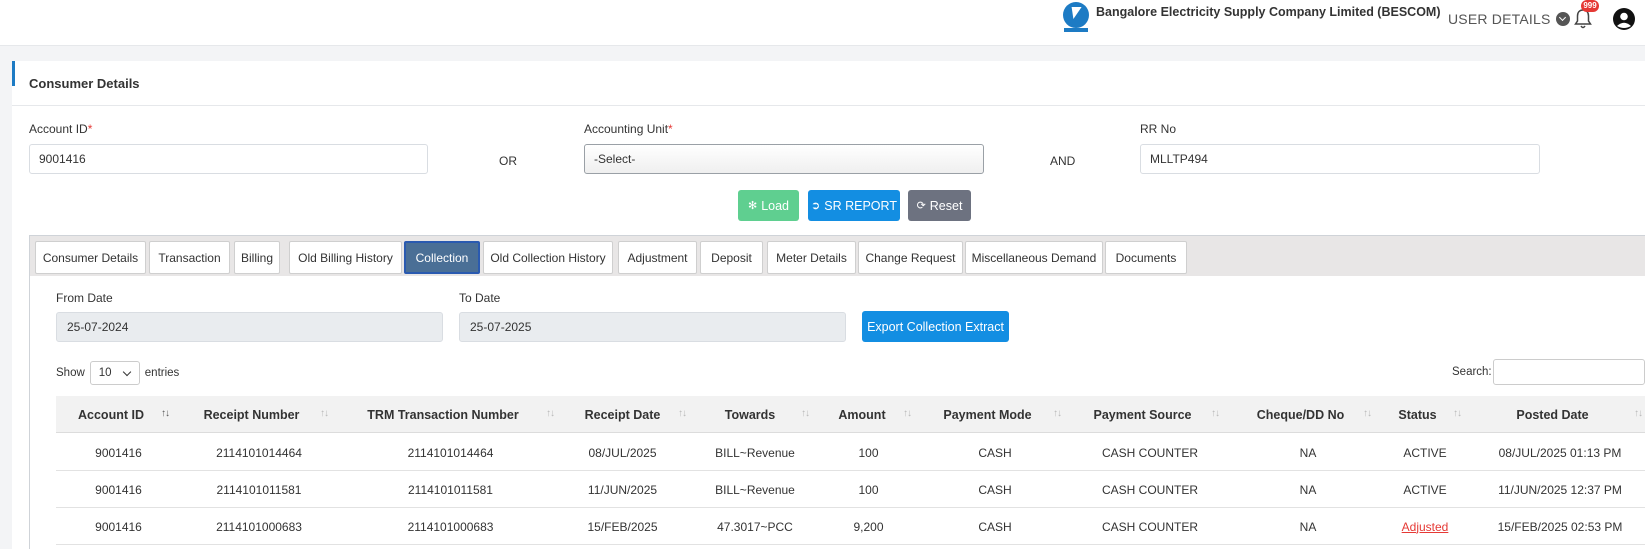 This screenshot has width=1645, height=549. Describe the element at coordinates (1499, 19) in the screenshot. I see `user-details-label: USER DETAILS` at that location.